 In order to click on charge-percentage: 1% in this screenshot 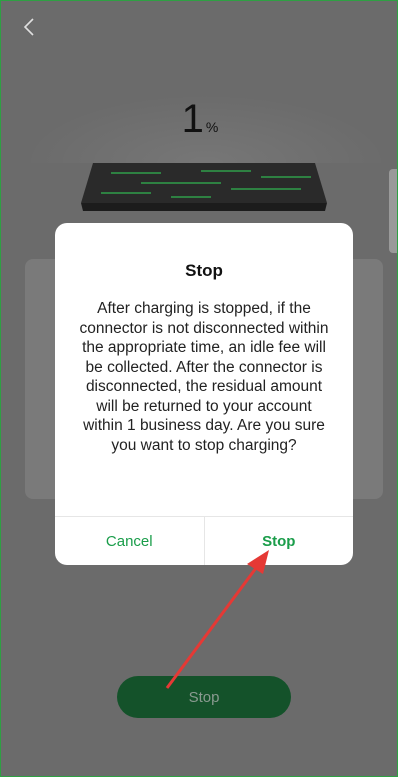, I will do `click(199, 119)`.